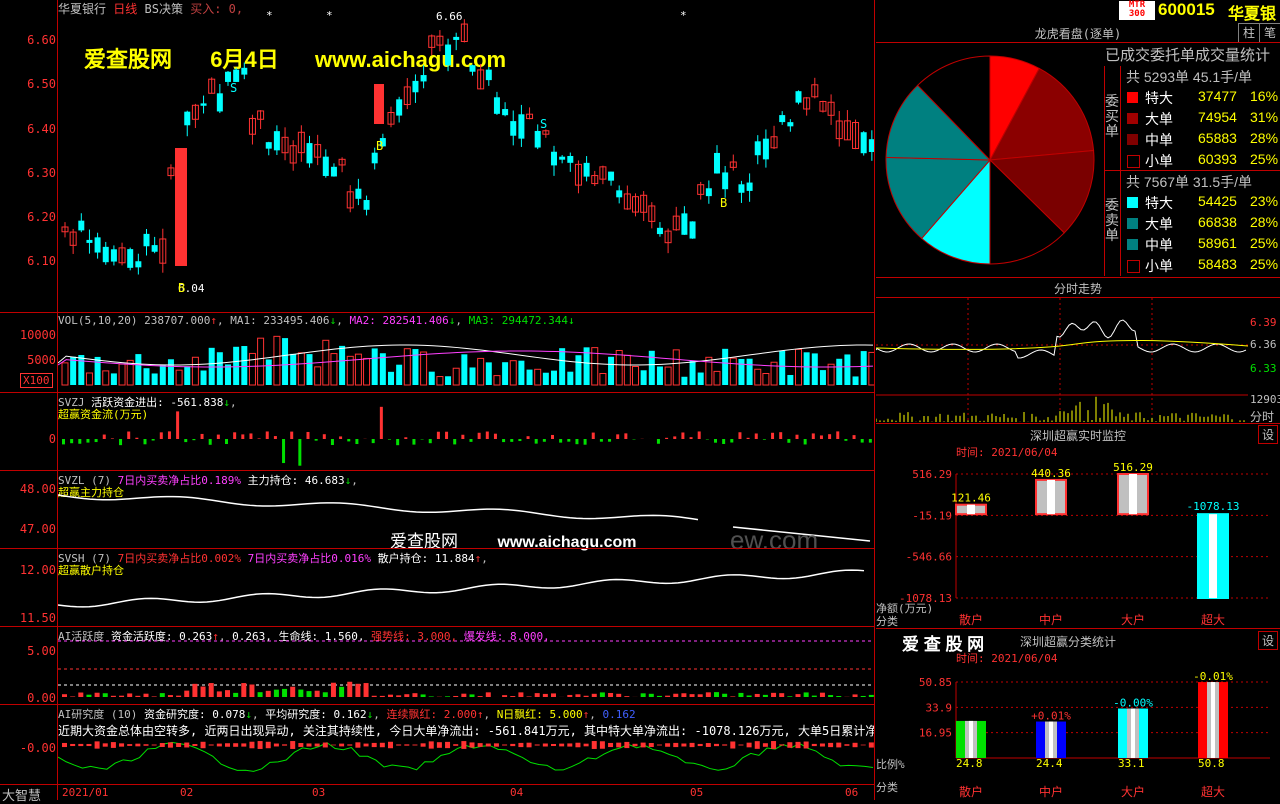 This screenshot has height=804, width=1280. What do you see at coordinates (1264, 117) in the screenshot?
I see `buy-row-pct: 31%` at bounding box center [1264, 117].